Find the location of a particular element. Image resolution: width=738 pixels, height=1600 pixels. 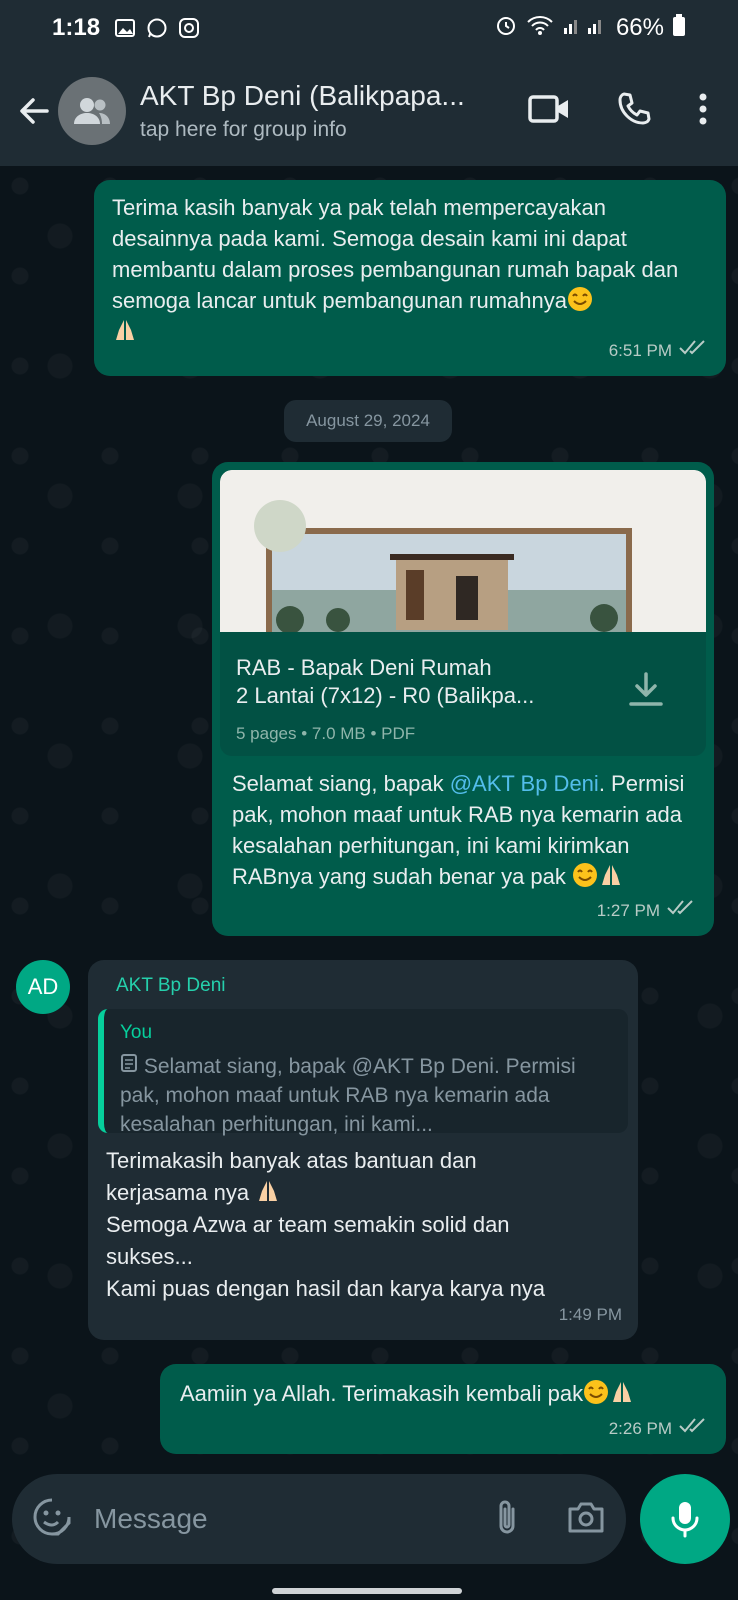

status-right: 66% is located at coordinates (590, 28).